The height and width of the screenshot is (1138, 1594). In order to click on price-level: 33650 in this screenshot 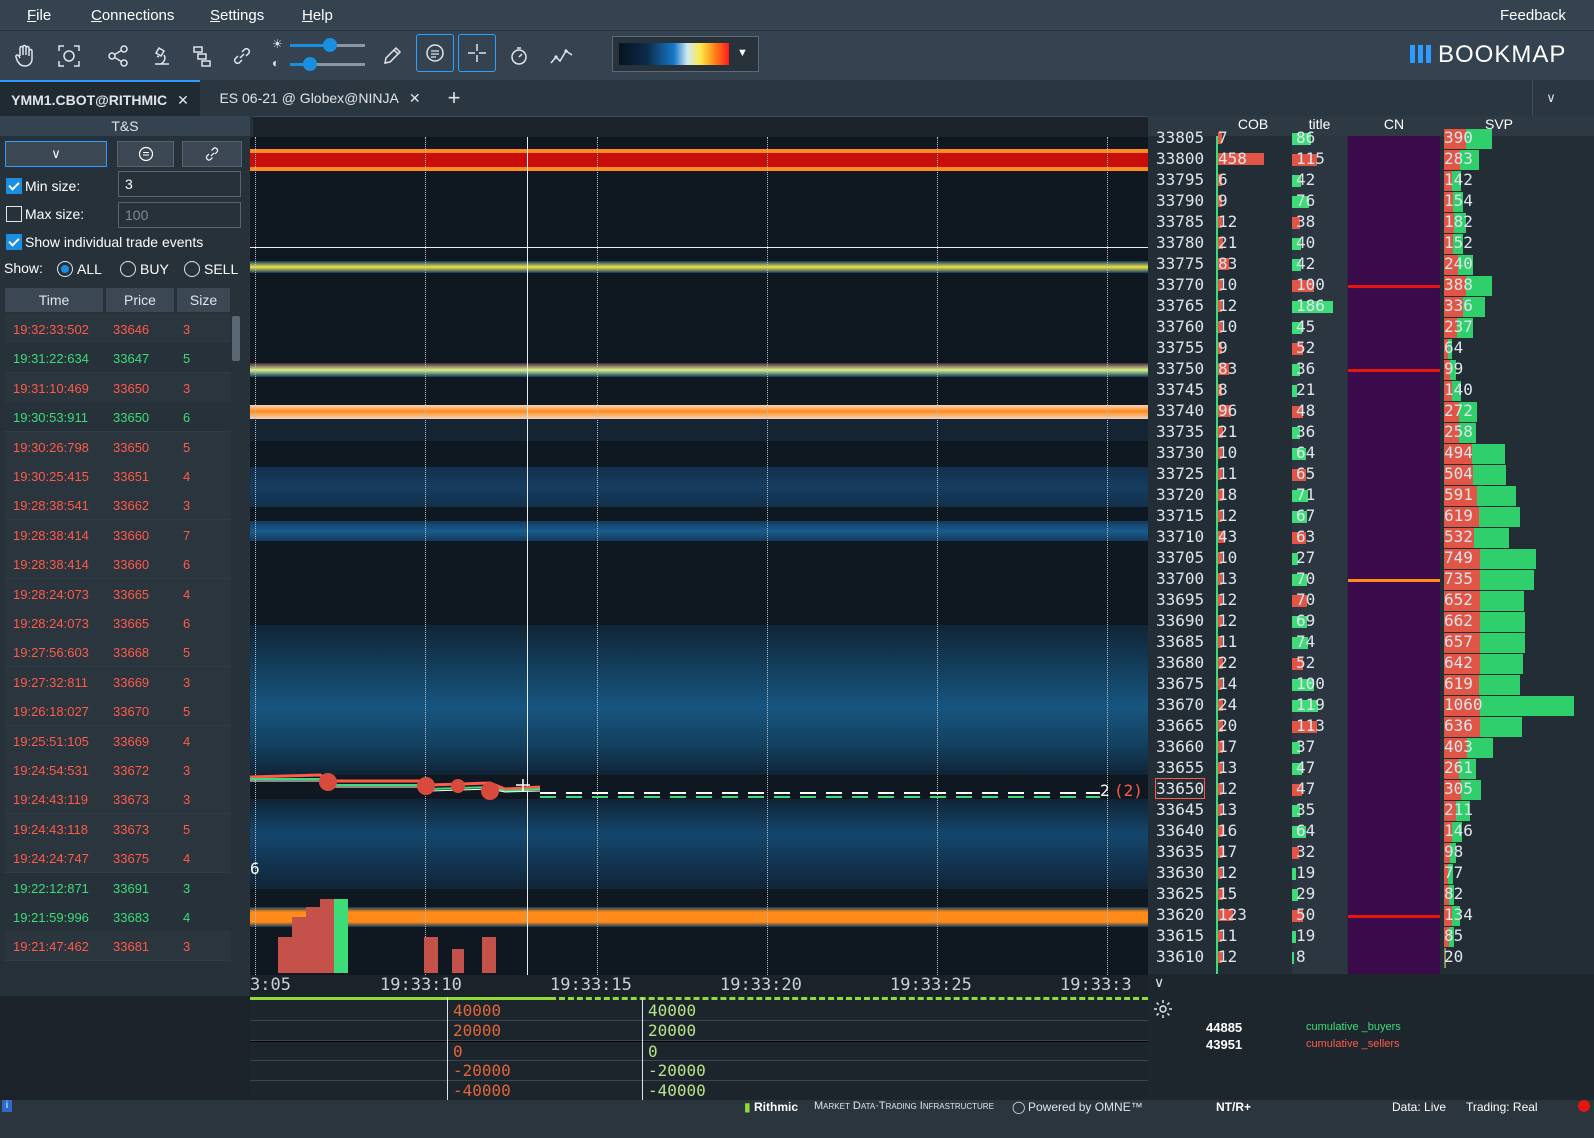, I will do `click(1180, 788)`.